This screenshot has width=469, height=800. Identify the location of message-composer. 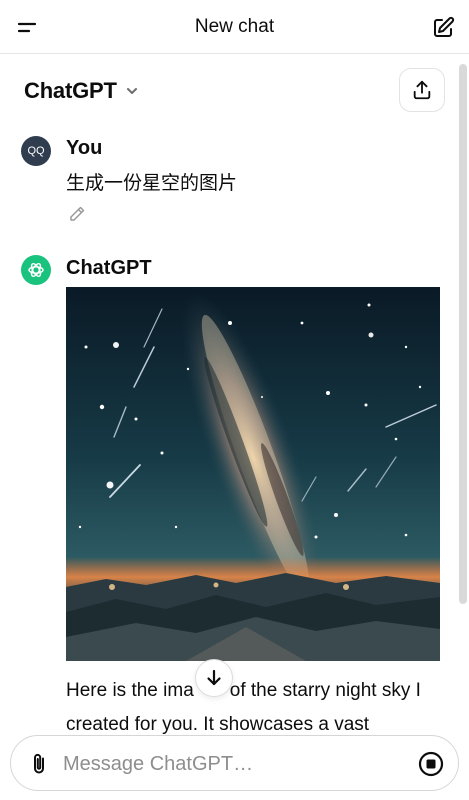
(234, 763).